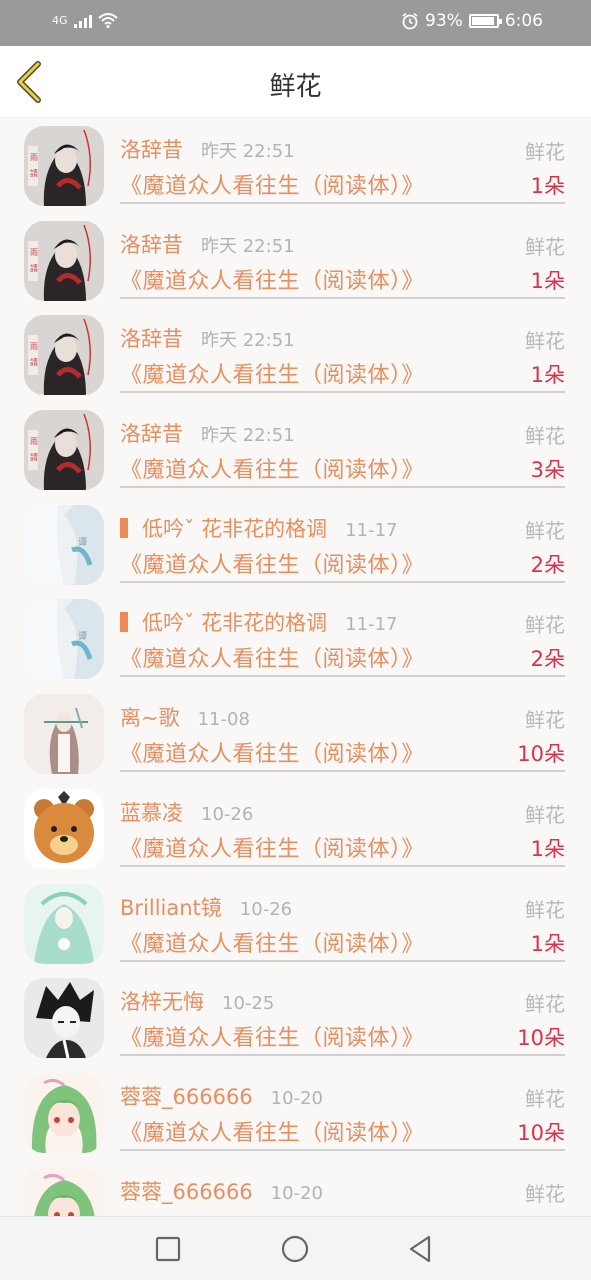 The width and height of the screenshot is (591, 1280). Describe the element at coordinates (171, 907) in the screenshot. I see `user-name: Brilliant镜` at that location.